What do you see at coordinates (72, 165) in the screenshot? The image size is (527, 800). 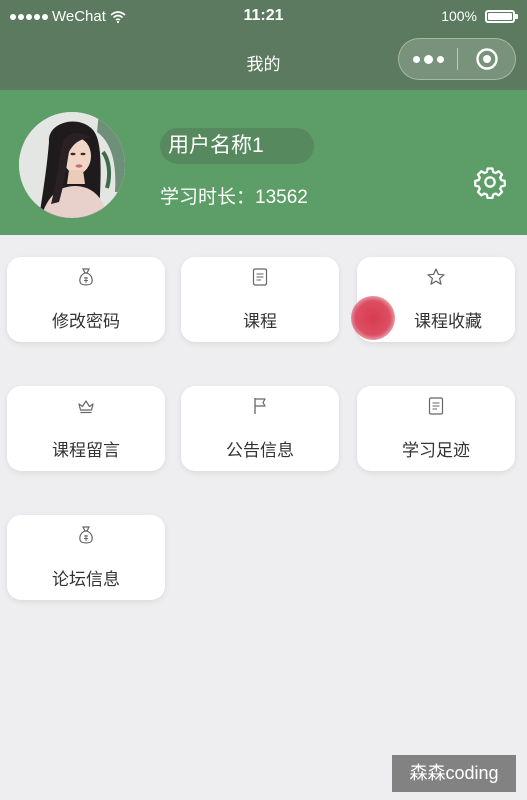 I see `avatar` at bounding box center [72, 165].